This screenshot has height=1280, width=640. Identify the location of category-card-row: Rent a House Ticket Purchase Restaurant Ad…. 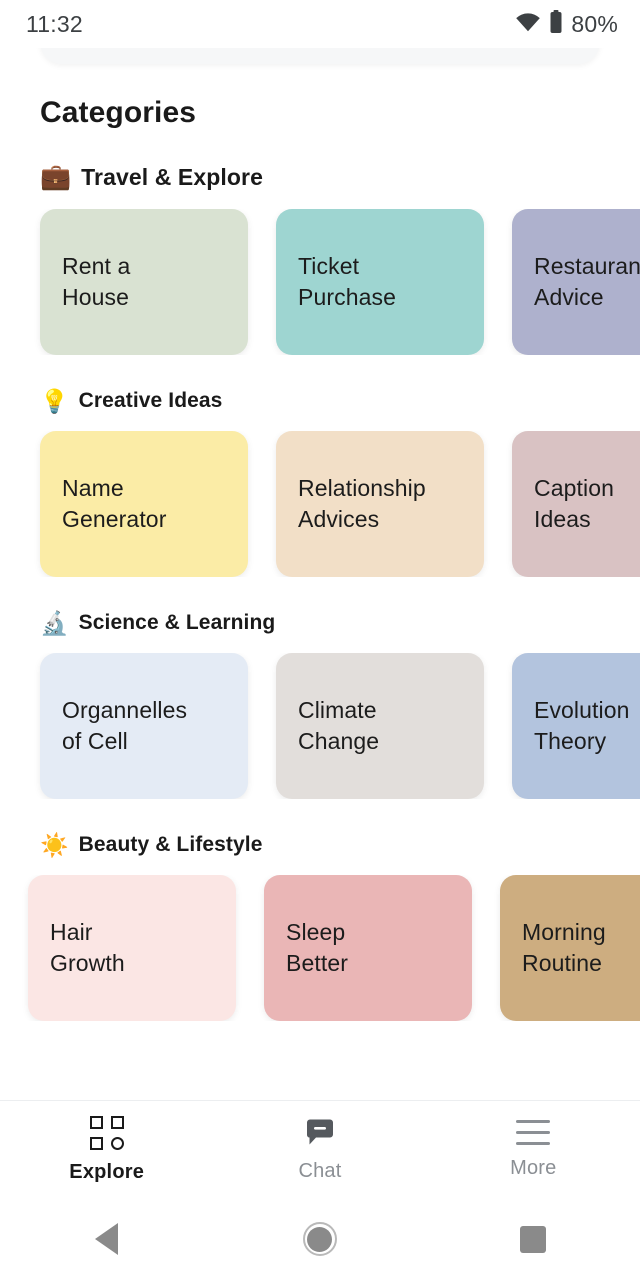
(320, 282).